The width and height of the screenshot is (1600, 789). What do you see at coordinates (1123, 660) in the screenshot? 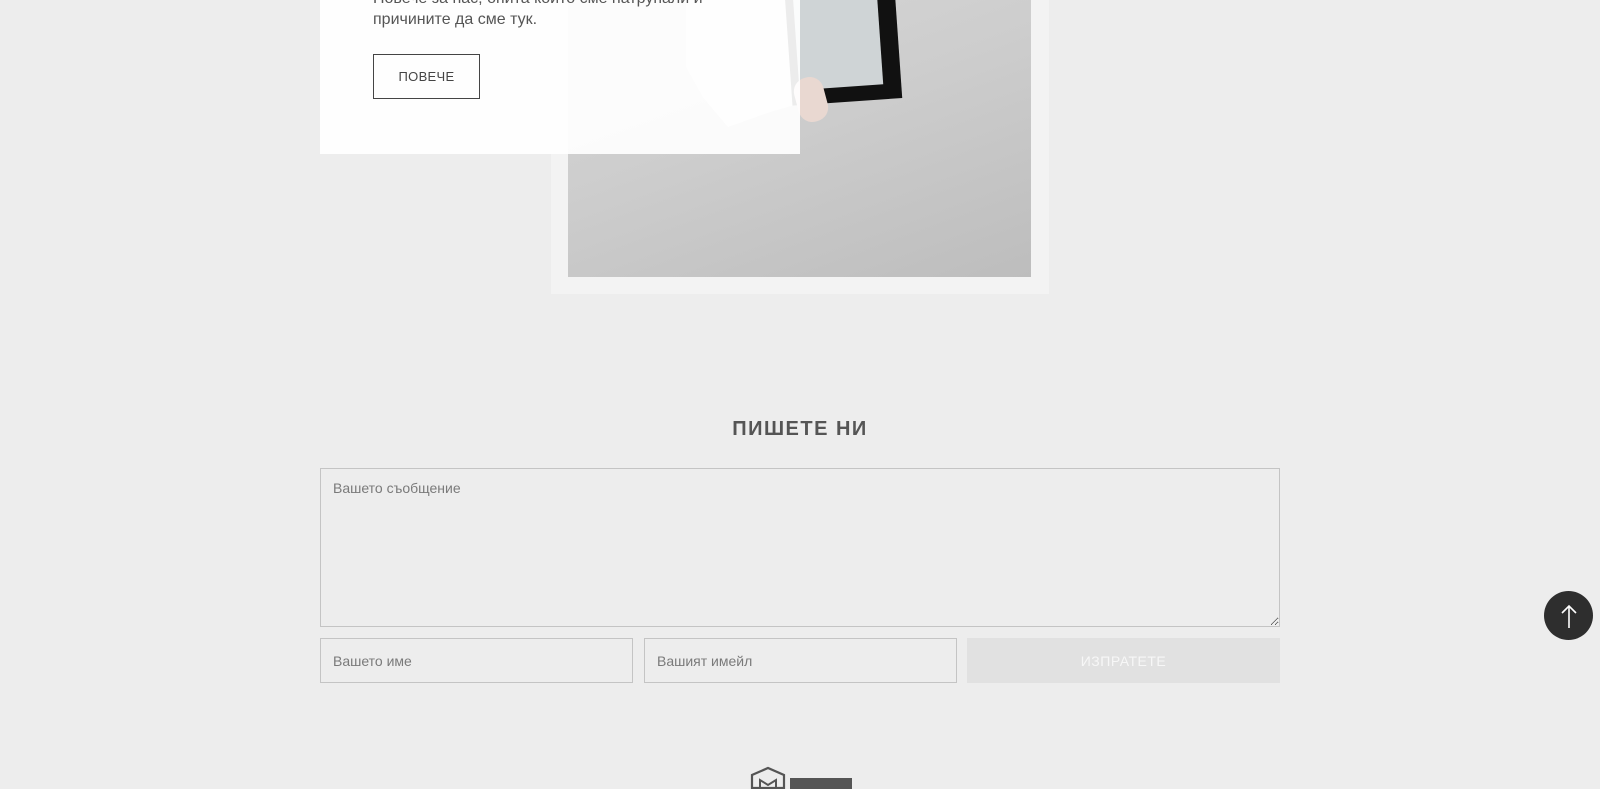
I see `send-button: ИЗПРАТЕТЕ` at bounding box center [1123, 660].